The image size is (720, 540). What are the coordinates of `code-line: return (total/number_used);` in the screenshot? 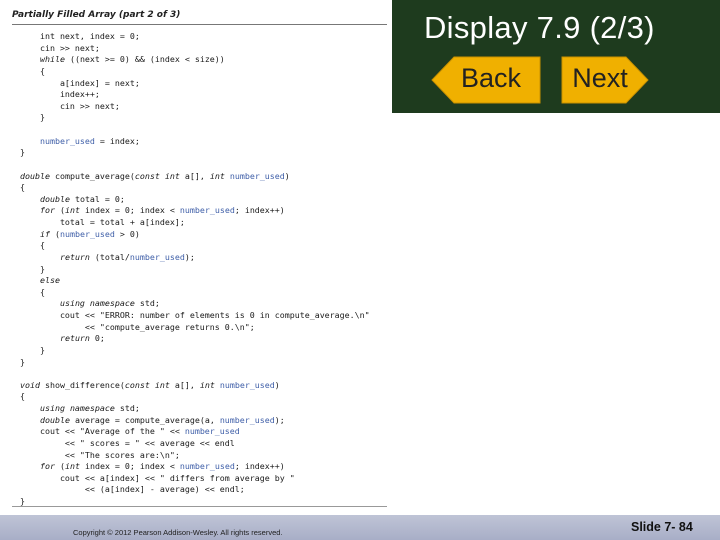 It's located at (196, 258).